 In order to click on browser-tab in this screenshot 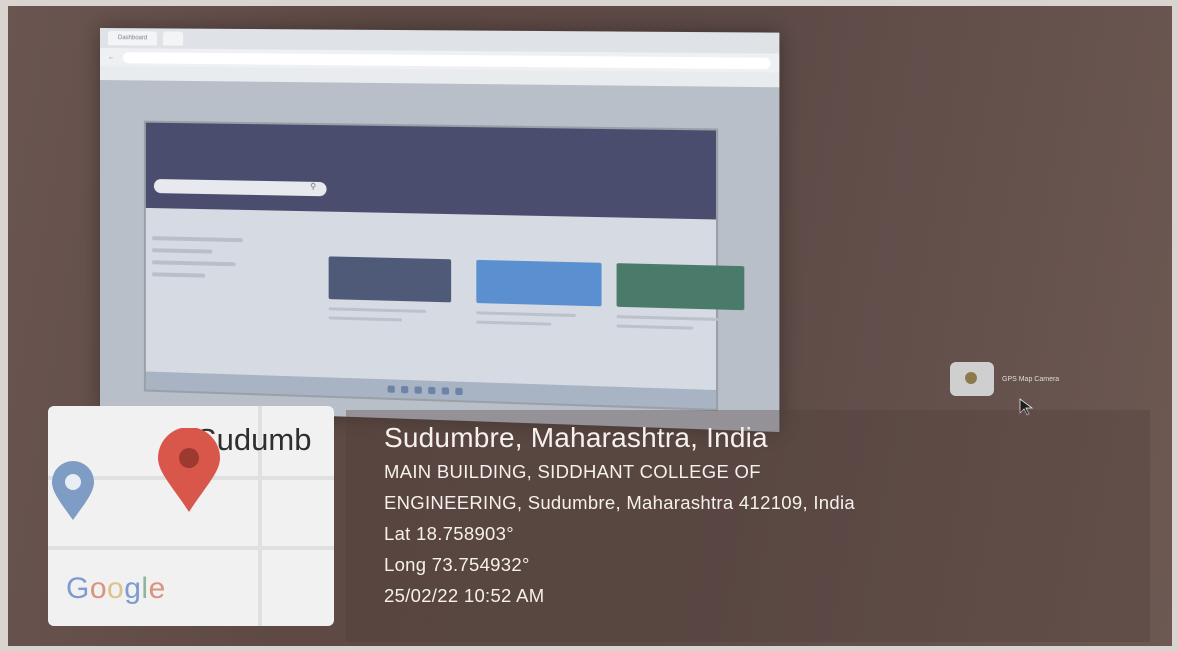, I will do `click(173, 38)`.